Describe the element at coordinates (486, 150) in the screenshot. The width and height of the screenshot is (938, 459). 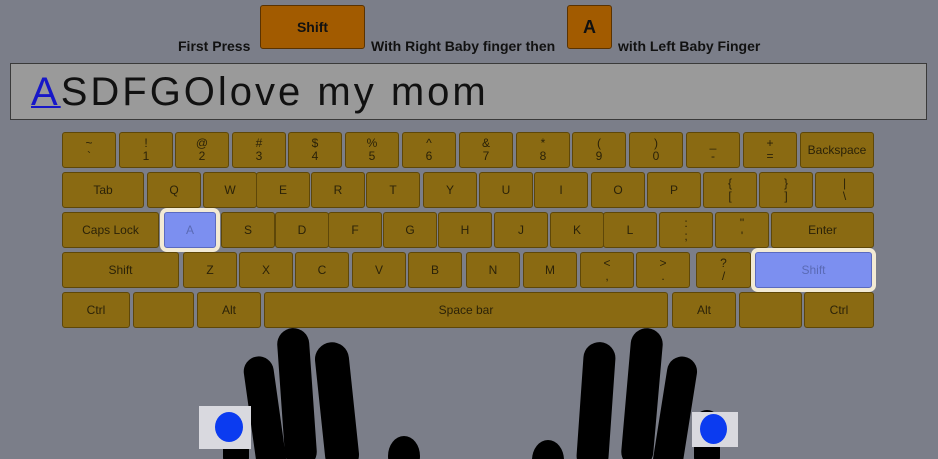
I see `key-7-blank: & 7` at that location.